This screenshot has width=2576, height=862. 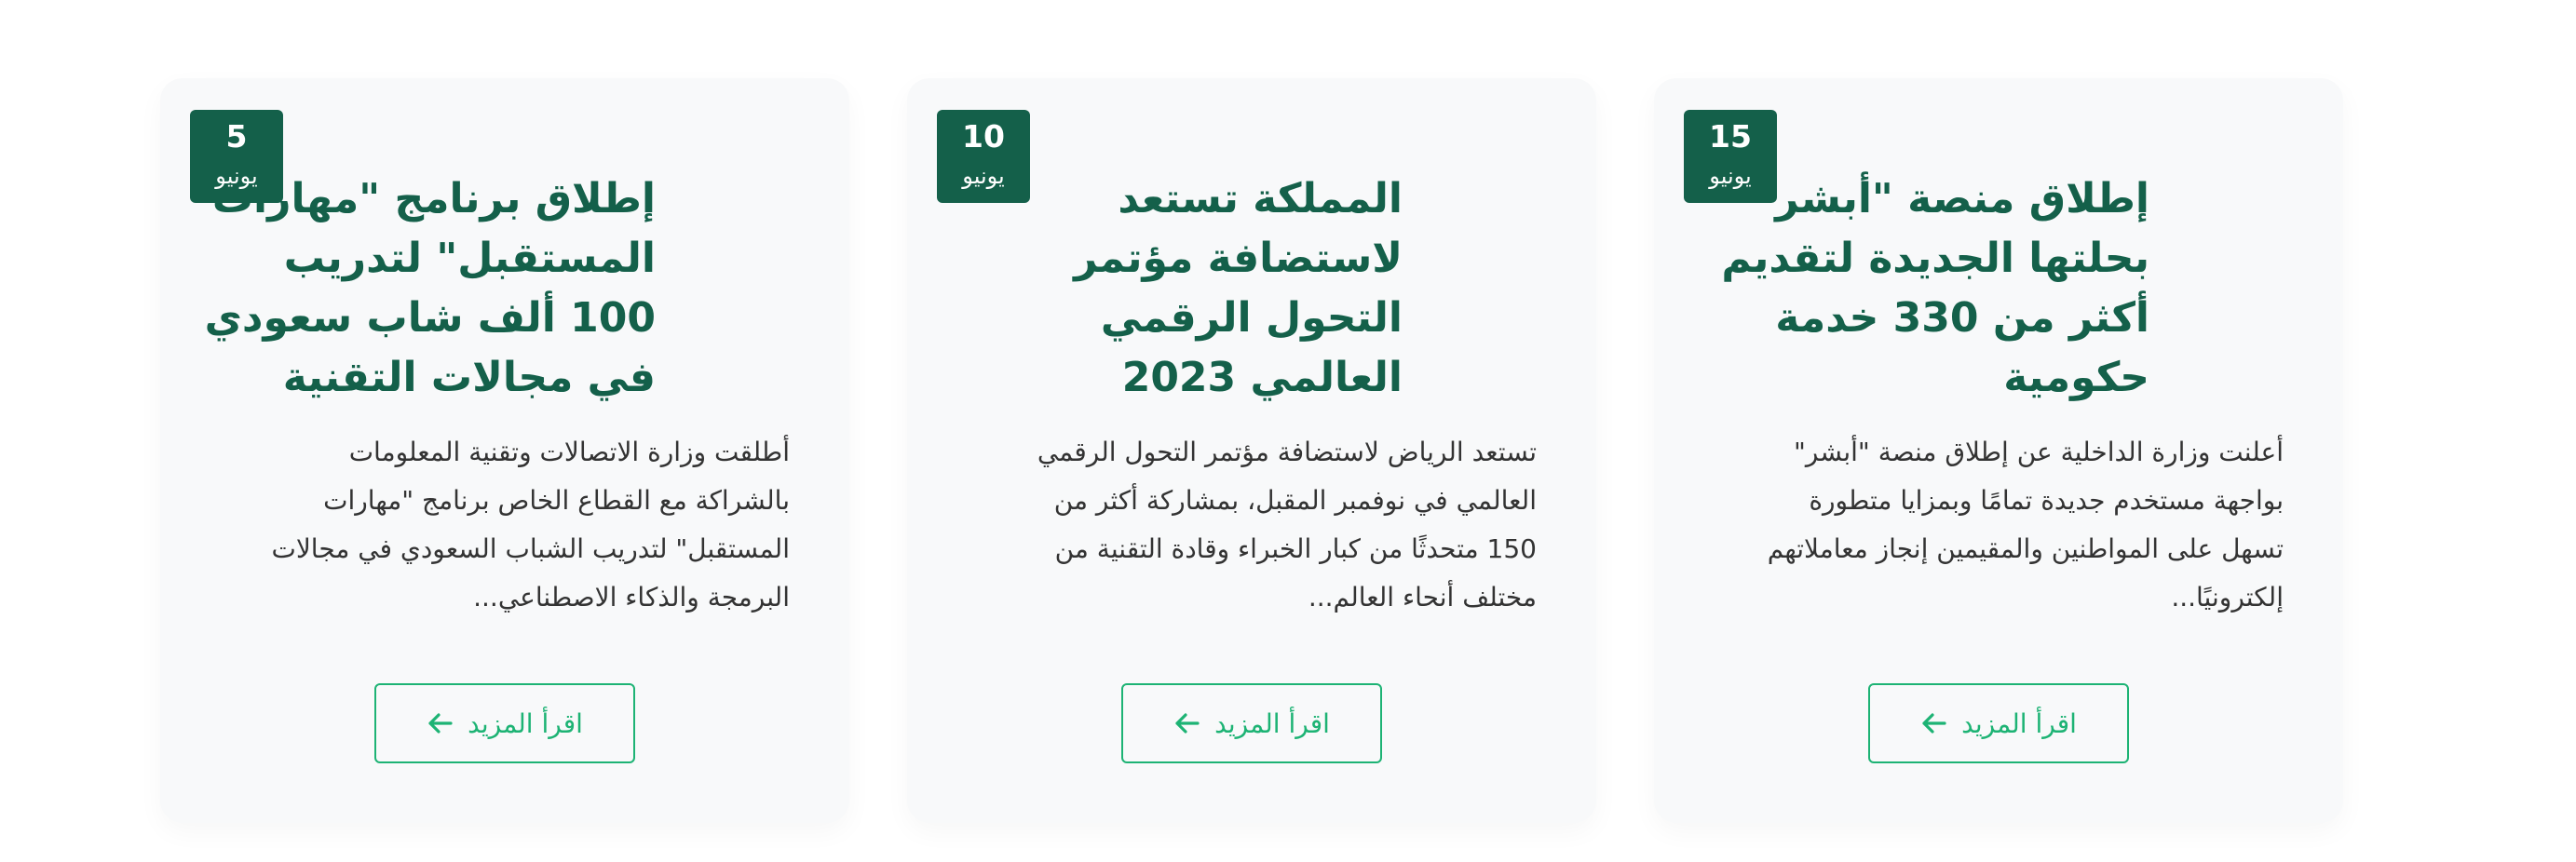 What do you see at coordinates (984, 137) in the screenshot?
I see `date-day: 10` at bounding box center [984, 137].